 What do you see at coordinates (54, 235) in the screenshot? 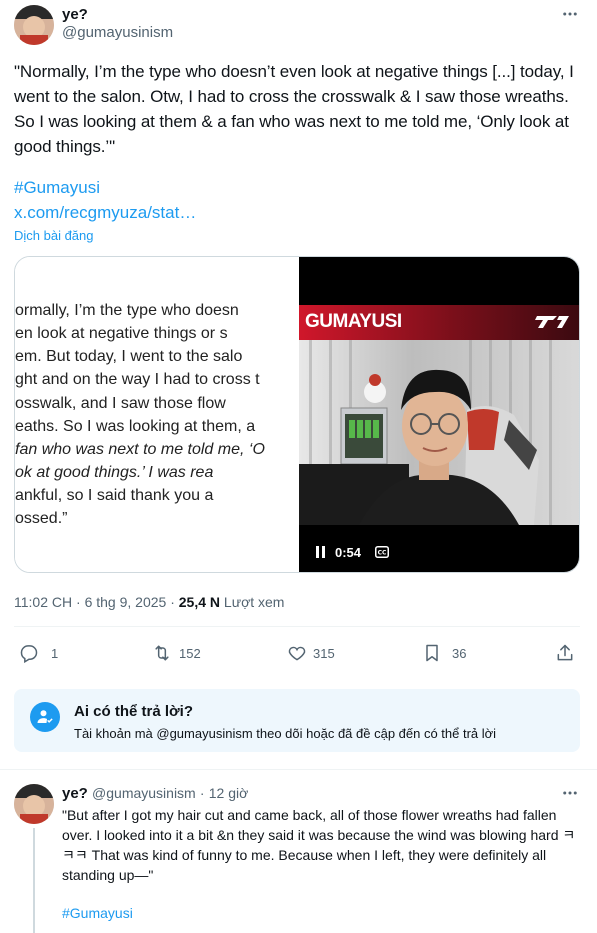
I see `translate-post-link: Dịch bài đăng` at bounding box center [54, 235].